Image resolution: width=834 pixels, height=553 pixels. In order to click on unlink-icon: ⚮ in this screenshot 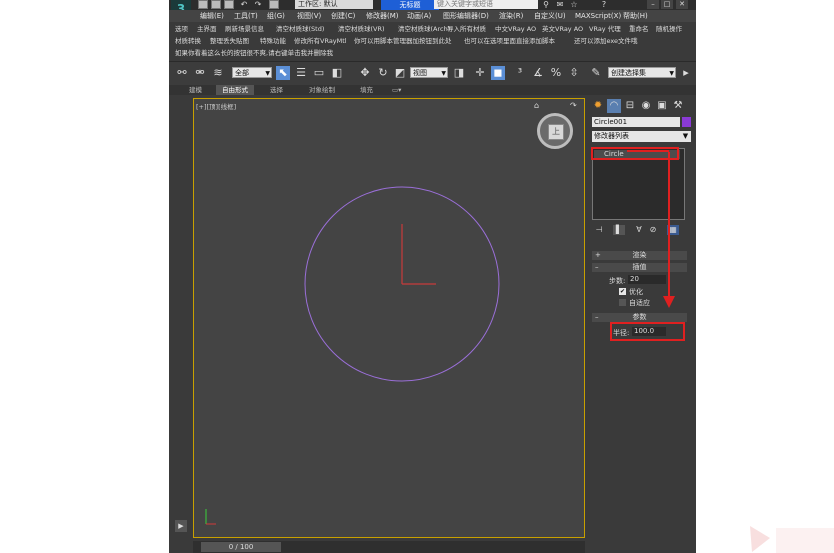, I will do `click(200, 73)`.